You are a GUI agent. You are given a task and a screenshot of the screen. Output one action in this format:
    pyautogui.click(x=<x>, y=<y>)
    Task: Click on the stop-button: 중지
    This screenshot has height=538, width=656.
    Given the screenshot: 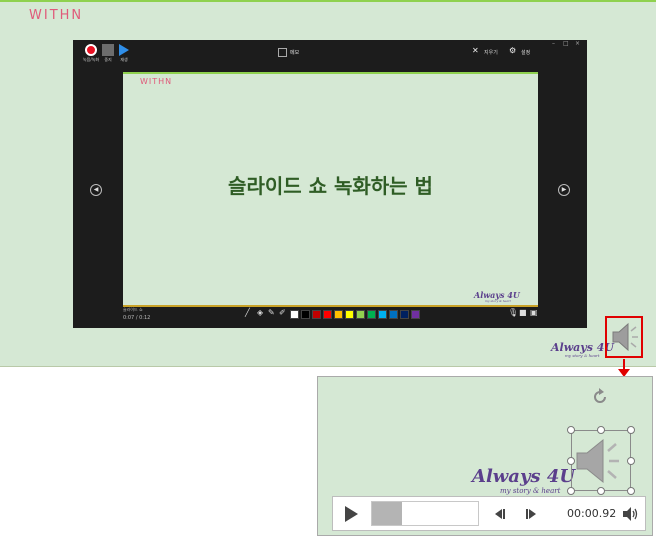 What is the action you would take?
    pyautogui.click(x=108, y=53)
    